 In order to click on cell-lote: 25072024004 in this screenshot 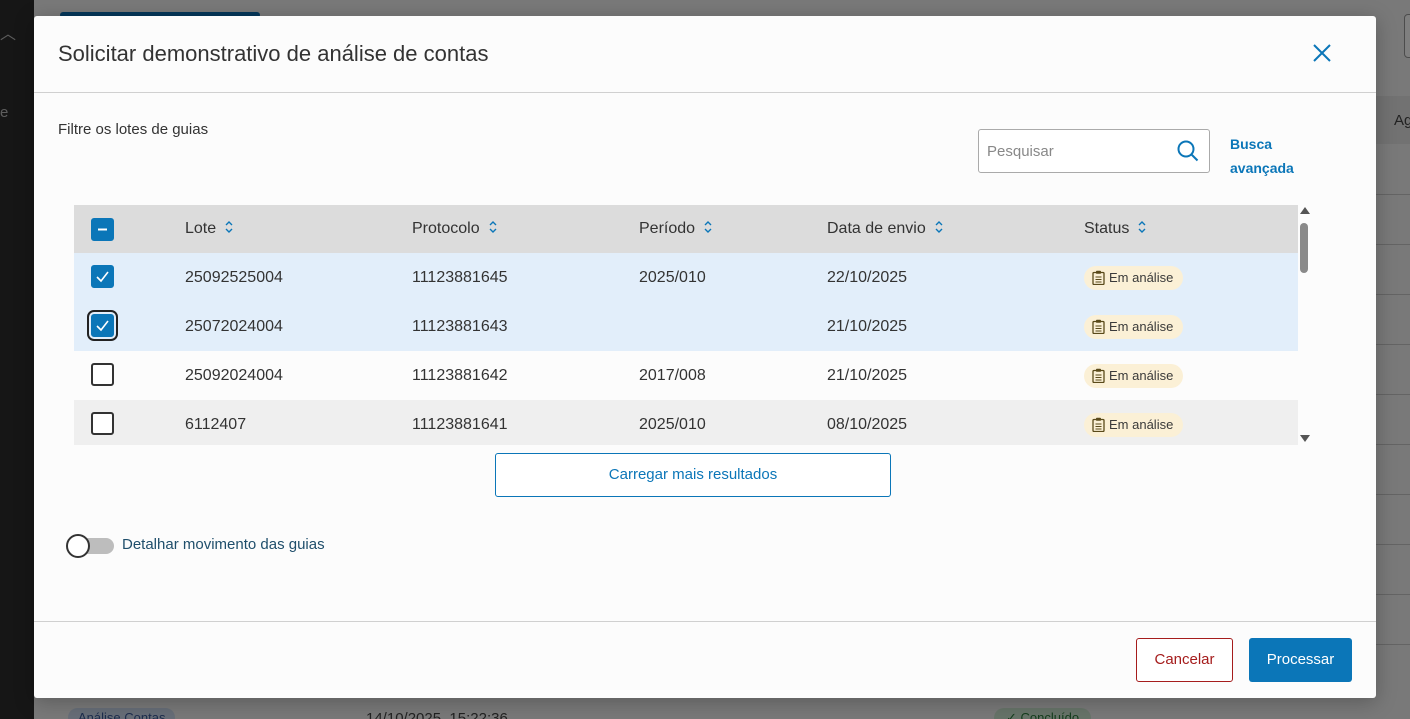, I will do `click(234, 326)`.